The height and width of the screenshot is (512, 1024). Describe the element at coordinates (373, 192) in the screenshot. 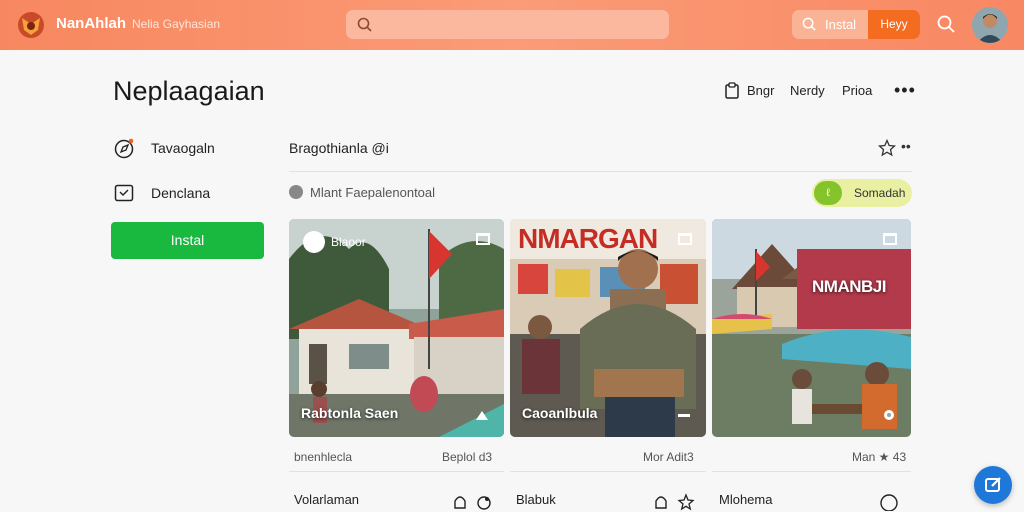

I see `section-subtitle: Mlant Faepalenontoal` at that location.